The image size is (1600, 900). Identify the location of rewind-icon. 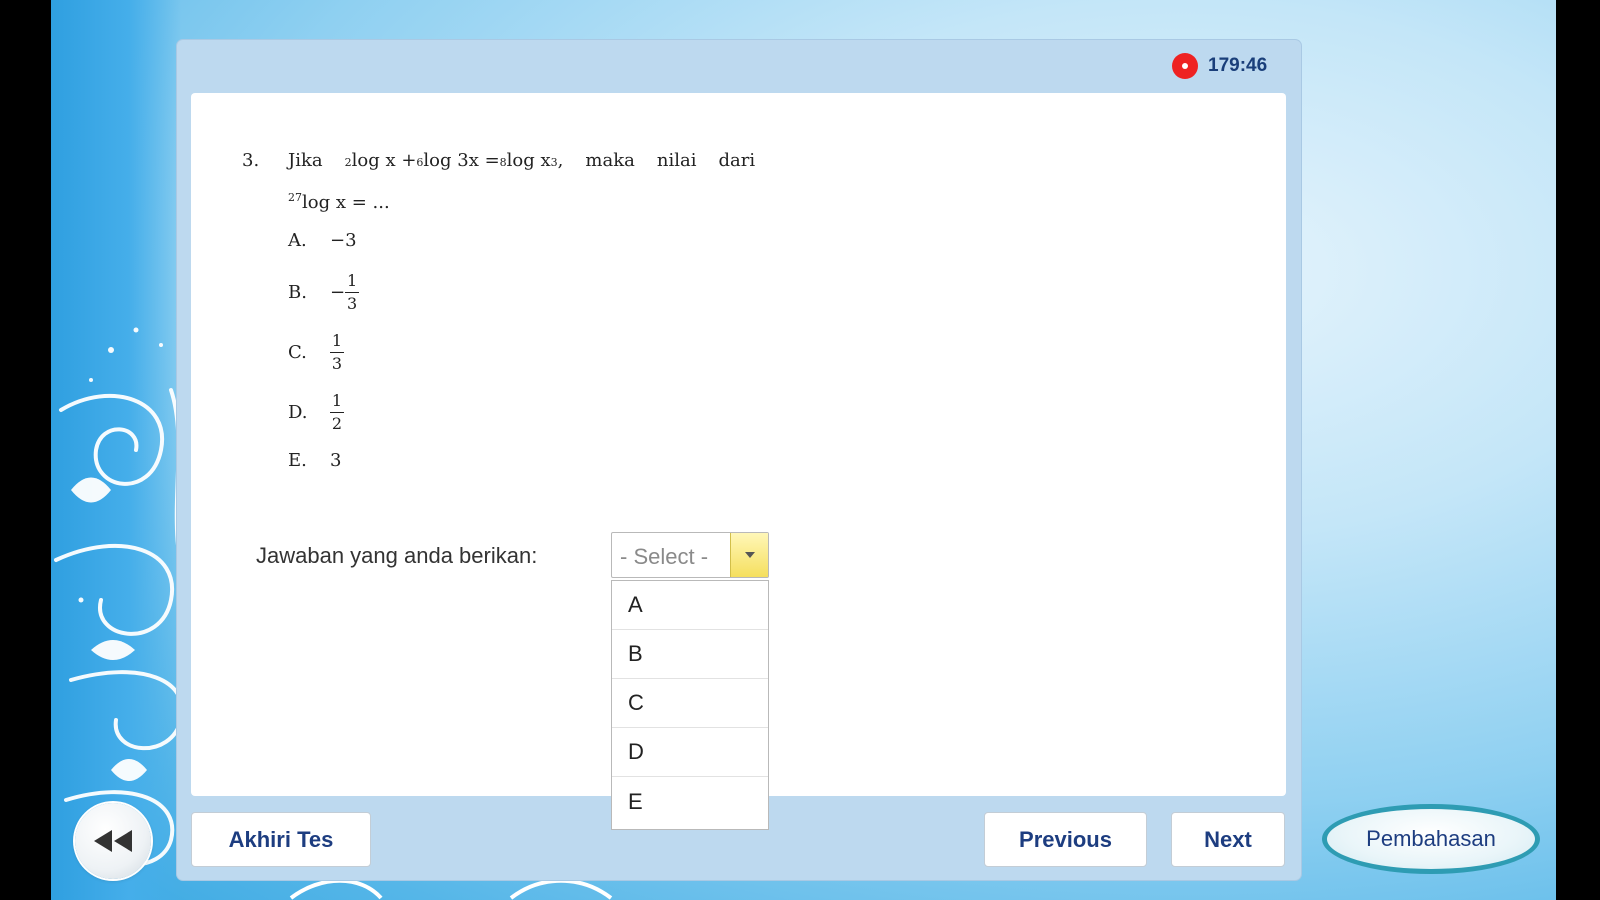
(113, 841).